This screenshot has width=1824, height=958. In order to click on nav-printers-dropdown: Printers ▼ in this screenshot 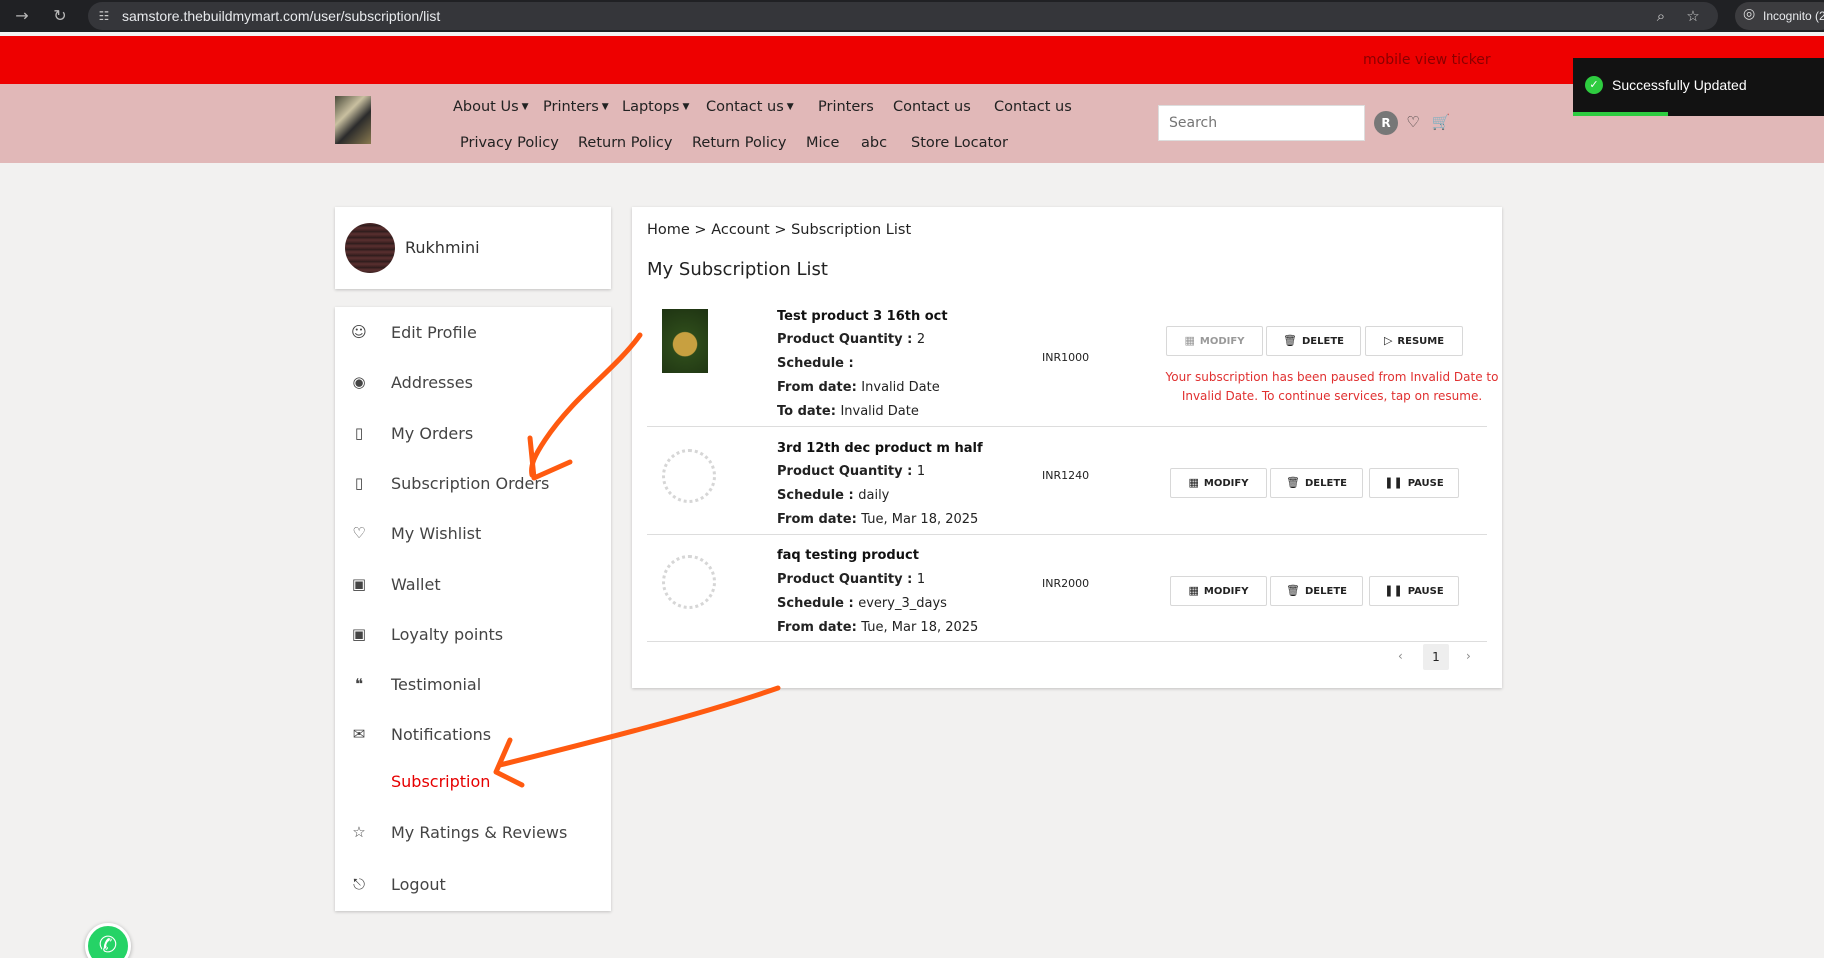, I will do `click(576, 107)`.